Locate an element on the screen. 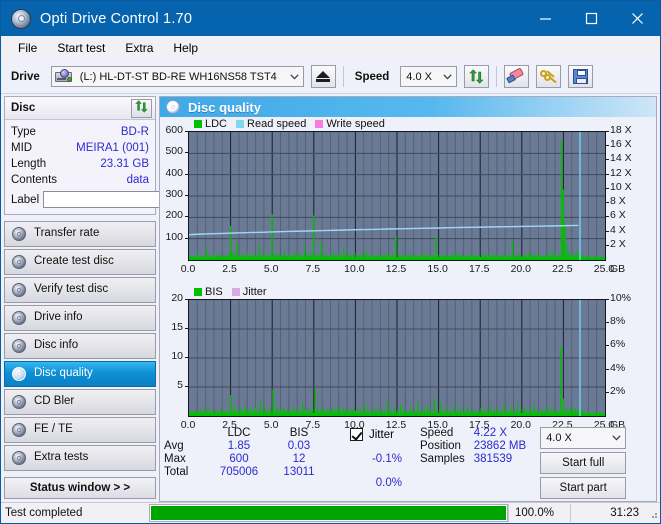 This screenshot has height=524, width=661. disc-row-type: Type BD-R is located at coordinates (80, 132).